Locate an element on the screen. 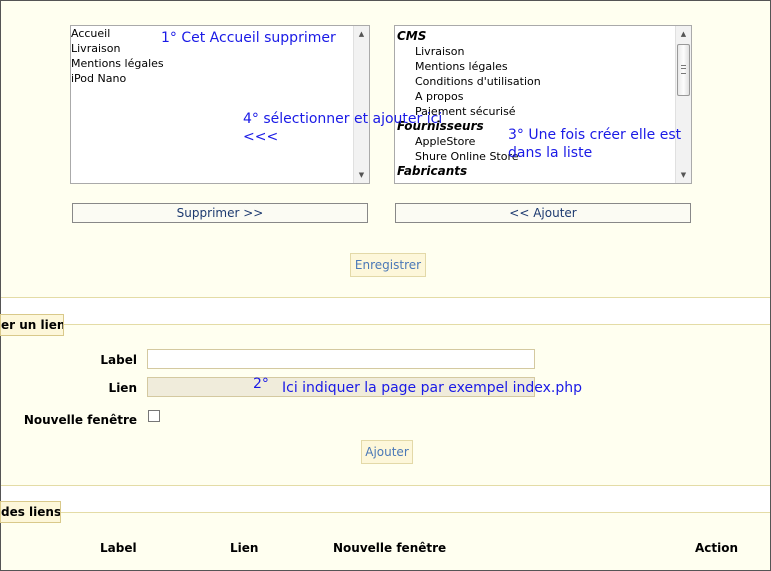 This screenshot has width=771, height=571. scrollbar-thumb is located at coordinates (683, 70).